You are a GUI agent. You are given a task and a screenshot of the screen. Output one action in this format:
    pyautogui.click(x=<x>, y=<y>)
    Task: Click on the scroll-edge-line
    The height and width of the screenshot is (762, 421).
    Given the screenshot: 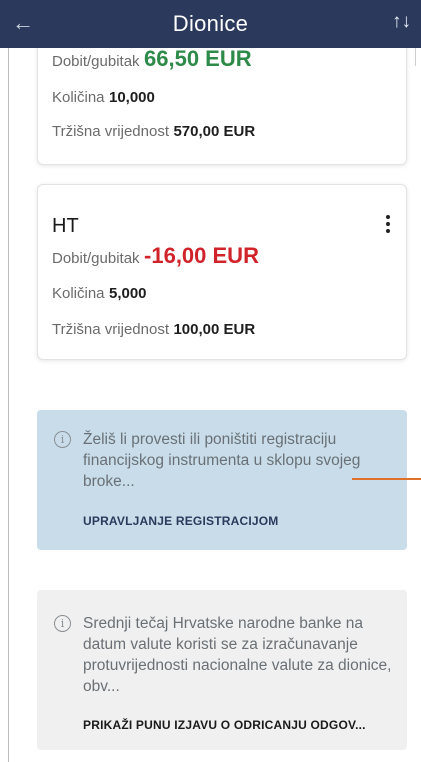 What is the action you would take?
    pyautogui.click(x=8, y=405)
    